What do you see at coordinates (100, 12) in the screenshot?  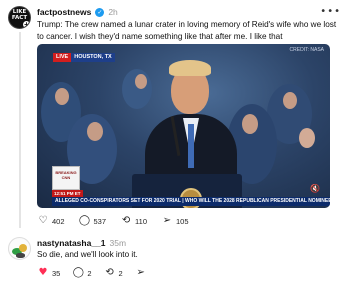 I see `verified-icon: ✓` at bounding box center [100, 12].